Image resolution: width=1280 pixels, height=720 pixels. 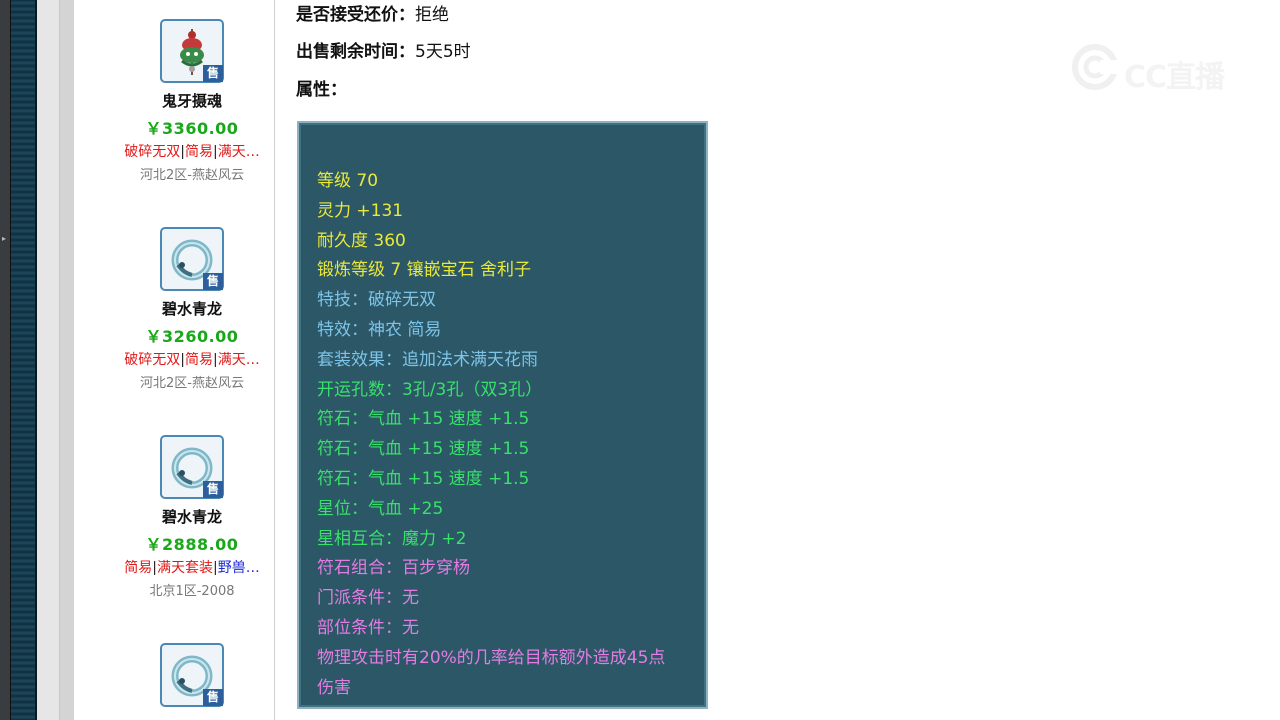 I want to click on attribute-line: 等级 70, so click(x=348, y=181).